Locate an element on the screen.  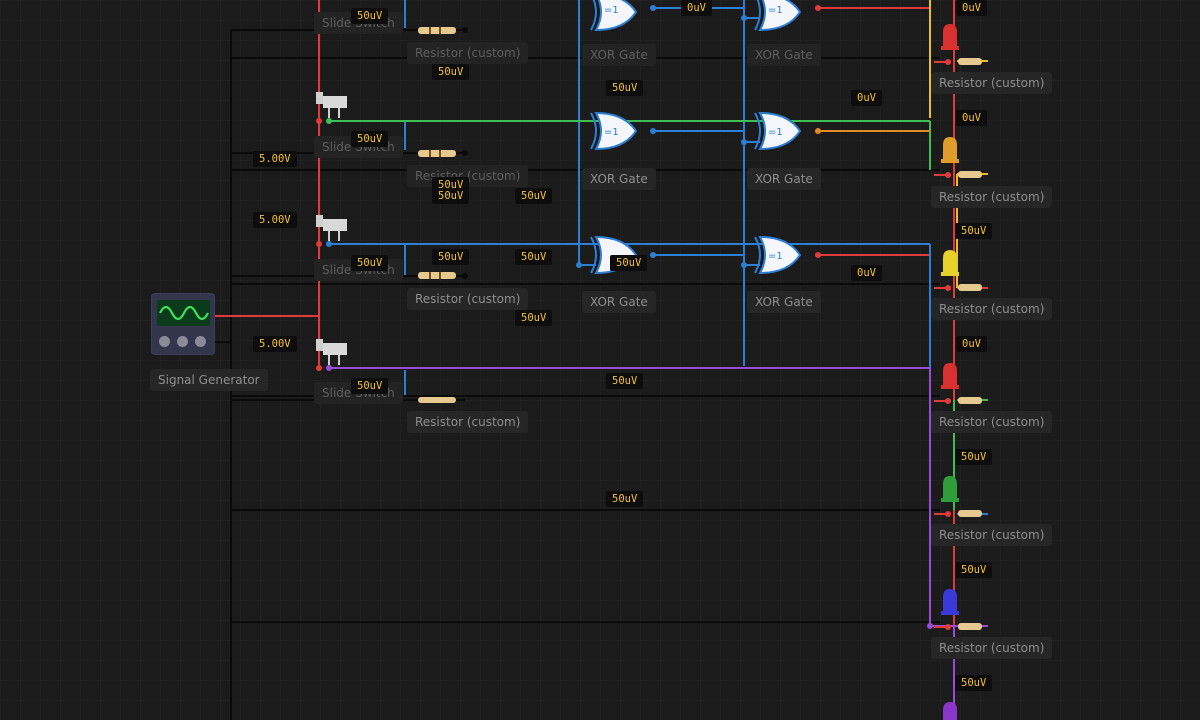
led-resistor-label-6: Resistor (custom) is located at coordinates (992, 648).